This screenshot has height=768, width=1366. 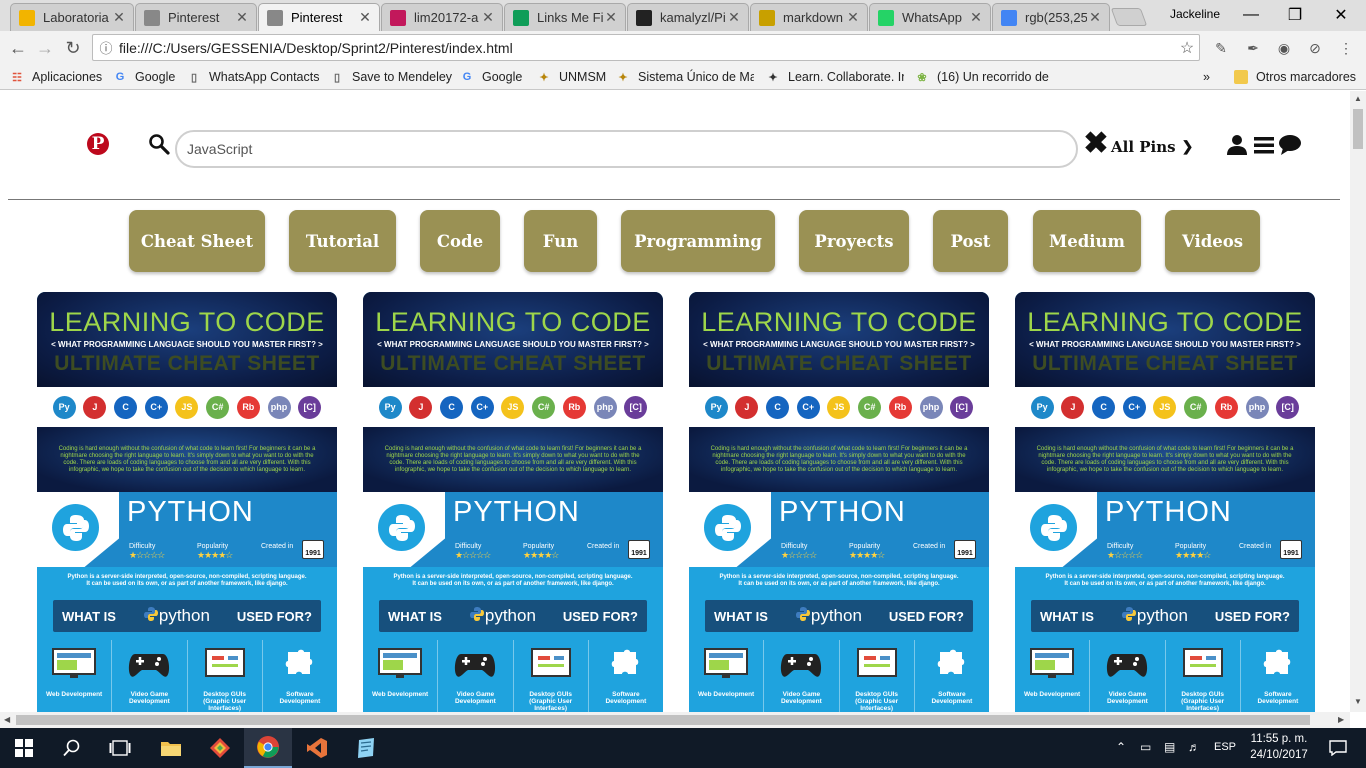 What do you see at coordinates (56, 77) in the screenshot?
I see `bookmark-item: ☷ Aplicaciones` at bounding box center [56, 77].